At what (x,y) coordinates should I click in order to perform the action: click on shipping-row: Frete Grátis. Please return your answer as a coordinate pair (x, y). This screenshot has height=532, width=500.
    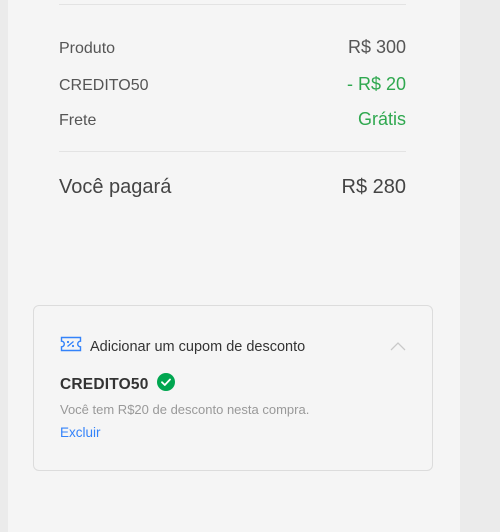
    Looking at the image, I should click on (232, 119).